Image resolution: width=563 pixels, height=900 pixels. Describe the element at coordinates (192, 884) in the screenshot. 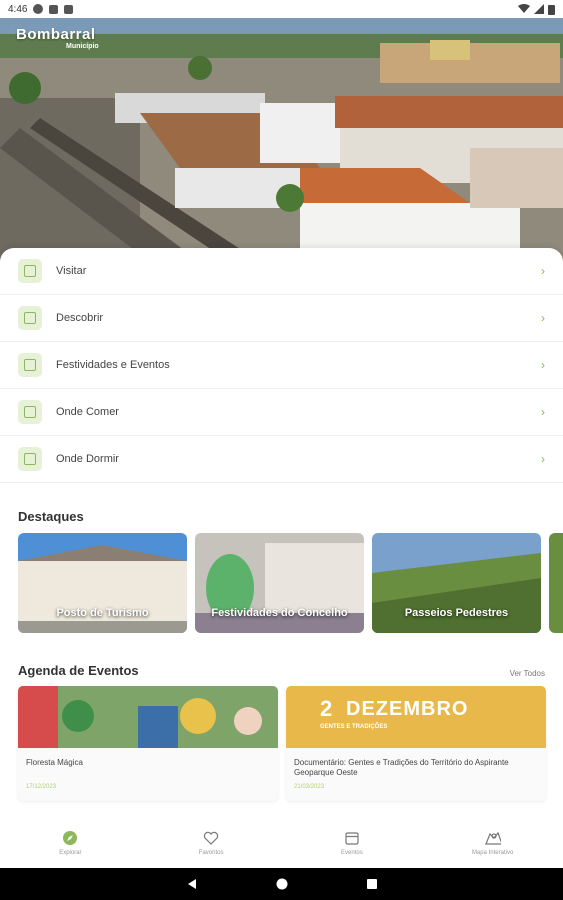

I see `back-icon` at that location.